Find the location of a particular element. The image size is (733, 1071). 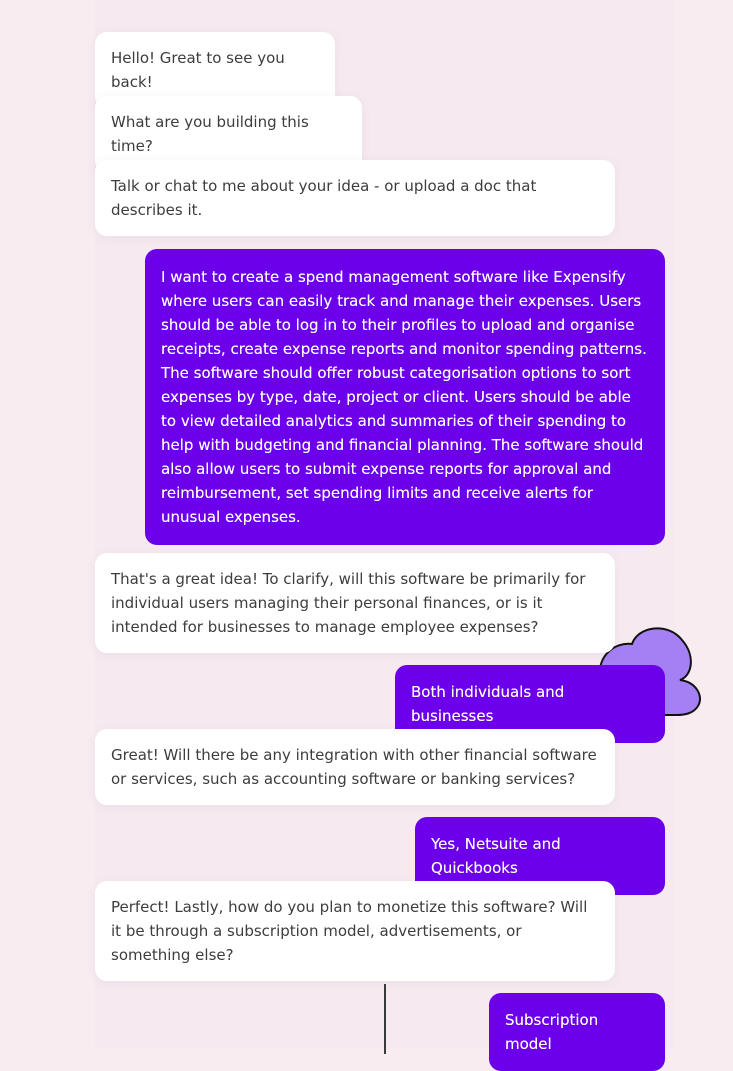

message-text: Hello! Great to see you back! is located at coordinates (198, 70).